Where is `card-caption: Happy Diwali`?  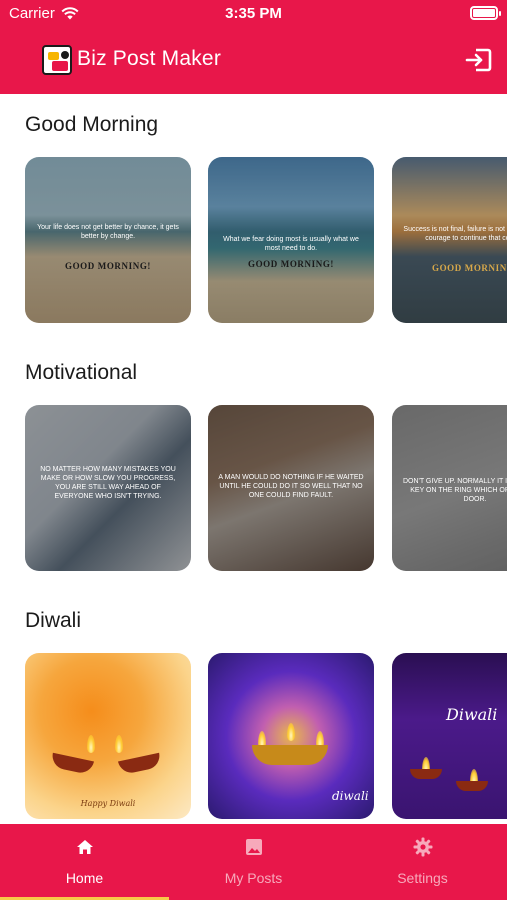 card-caption: Happy Diwali is located at coordinates (108, 803).